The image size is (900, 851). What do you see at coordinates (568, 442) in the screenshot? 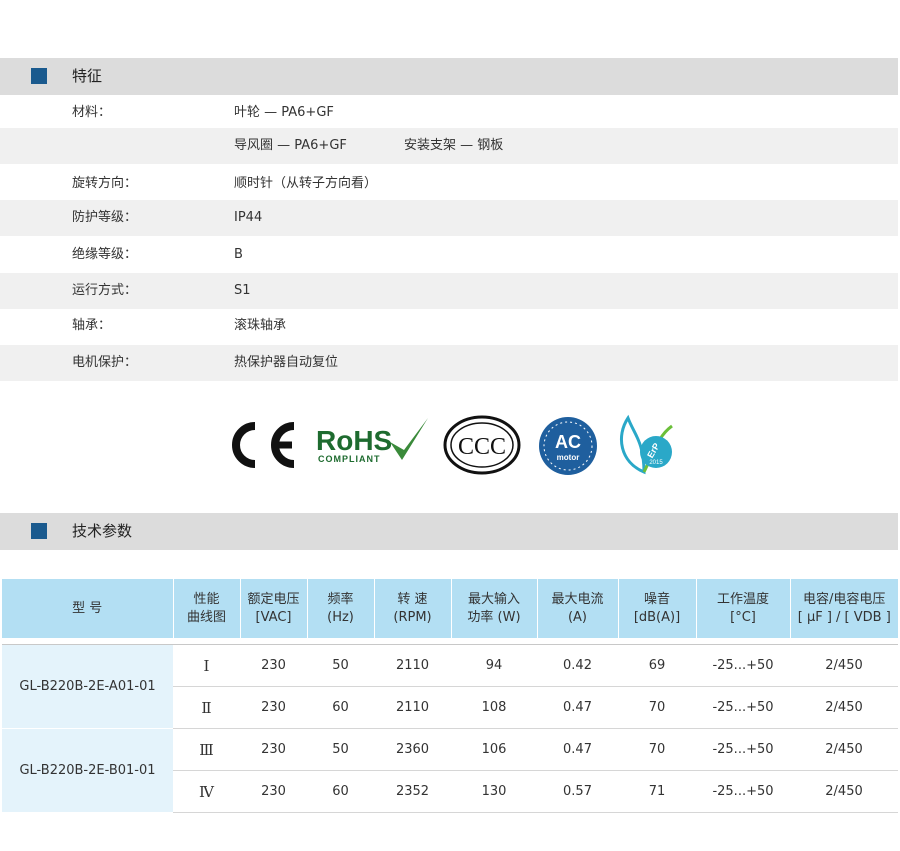
I see `ac-label: AC` at bounding box center [568, 442].